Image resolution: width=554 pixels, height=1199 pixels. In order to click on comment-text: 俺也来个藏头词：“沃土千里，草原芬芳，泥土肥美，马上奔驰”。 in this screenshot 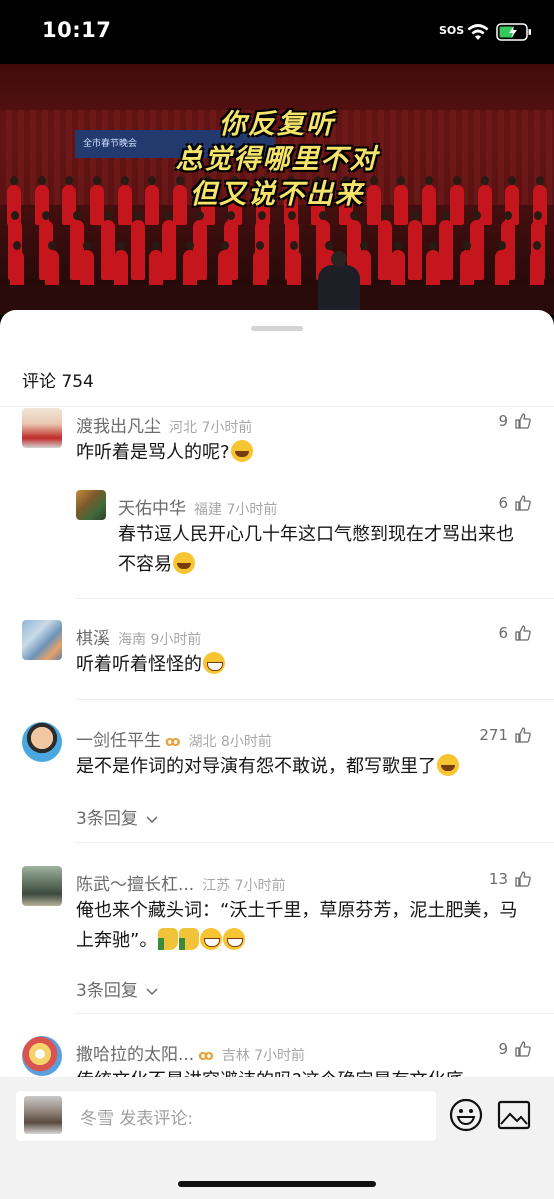, I will do `click(297, 925)`.